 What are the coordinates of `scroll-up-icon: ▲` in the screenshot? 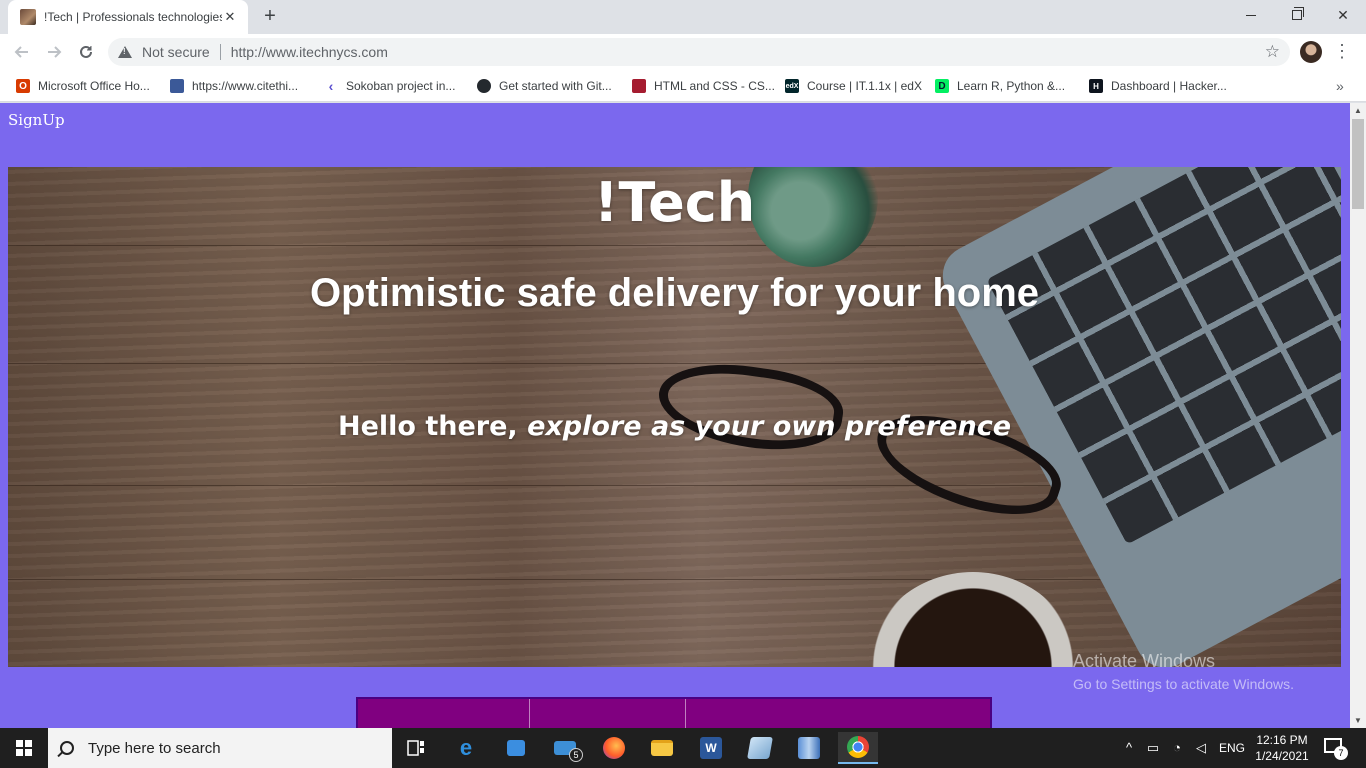 It's located at (1358, 110).